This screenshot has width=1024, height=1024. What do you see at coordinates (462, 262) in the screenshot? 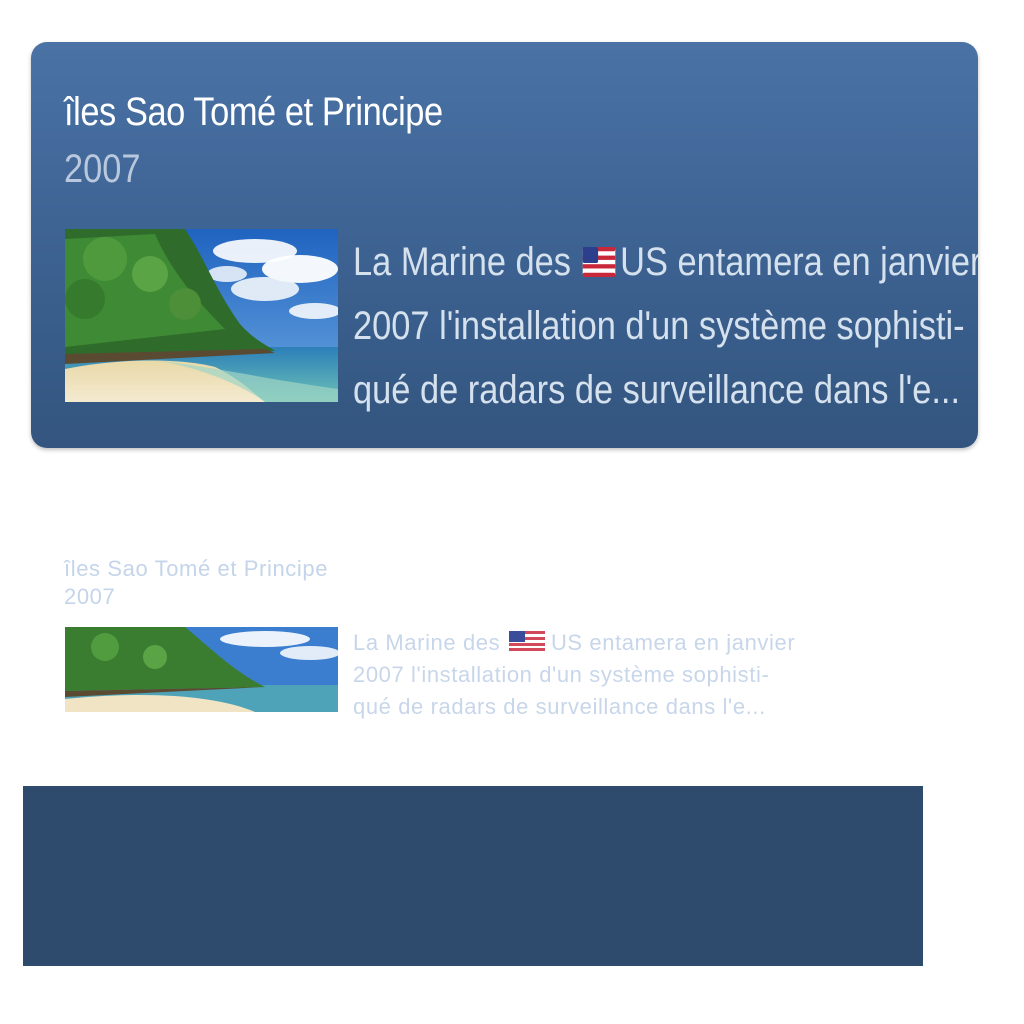
I see `body-line-1: La Marine des` at bounding box center [462, 262].